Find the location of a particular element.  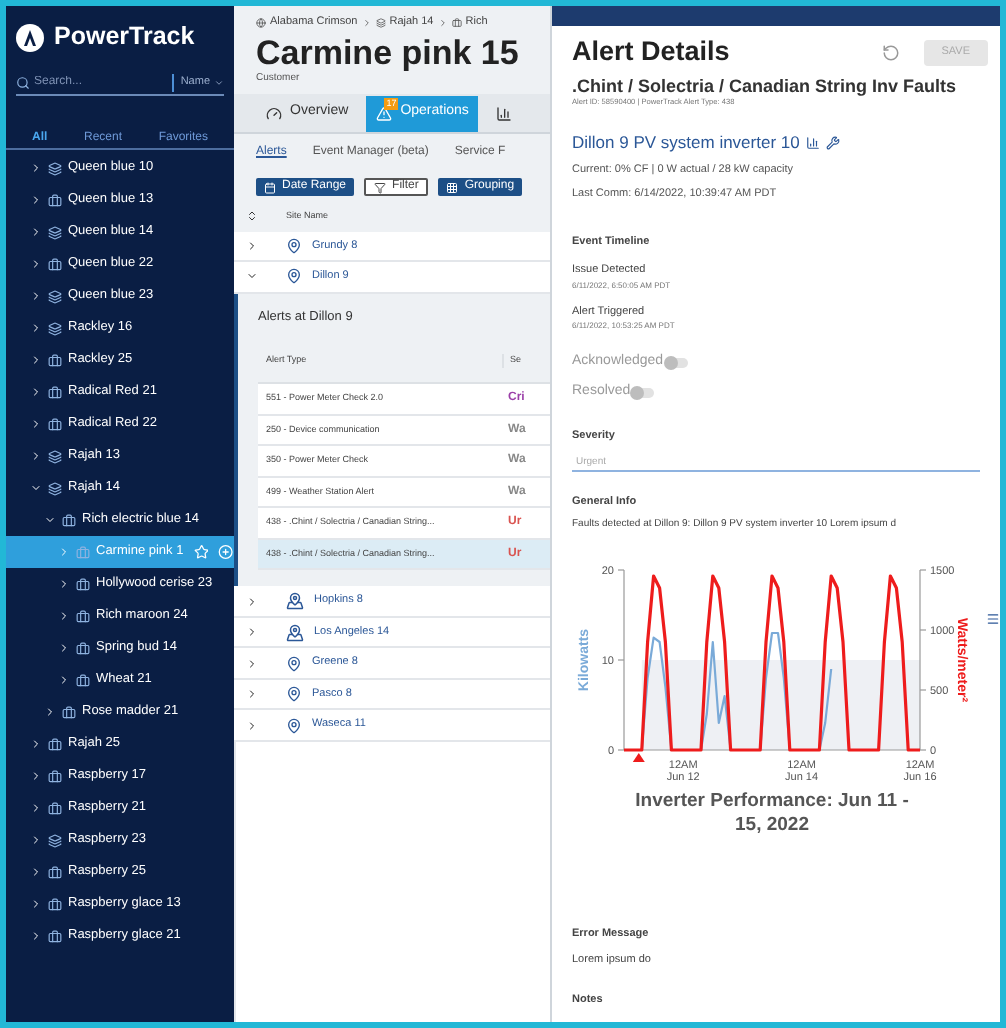

event-marker-icon is located at coordinates (637, 757).